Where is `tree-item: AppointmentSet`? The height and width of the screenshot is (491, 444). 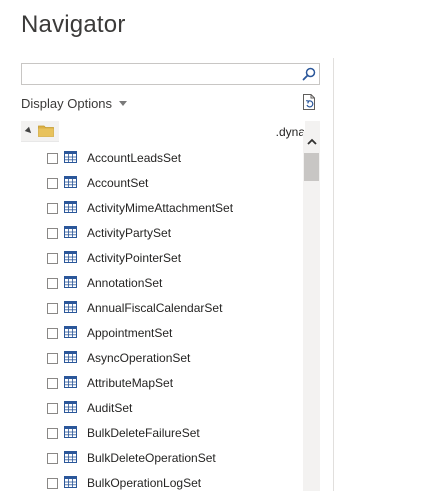
tree-item: AppointmentSet is located at coordinates (162, 333).